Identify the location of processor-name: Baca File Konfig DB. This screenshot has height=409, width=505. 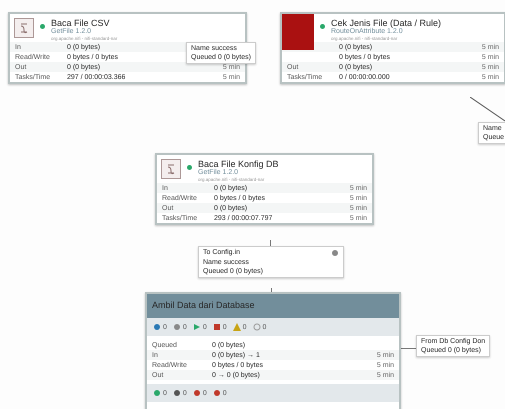
(238, 164).